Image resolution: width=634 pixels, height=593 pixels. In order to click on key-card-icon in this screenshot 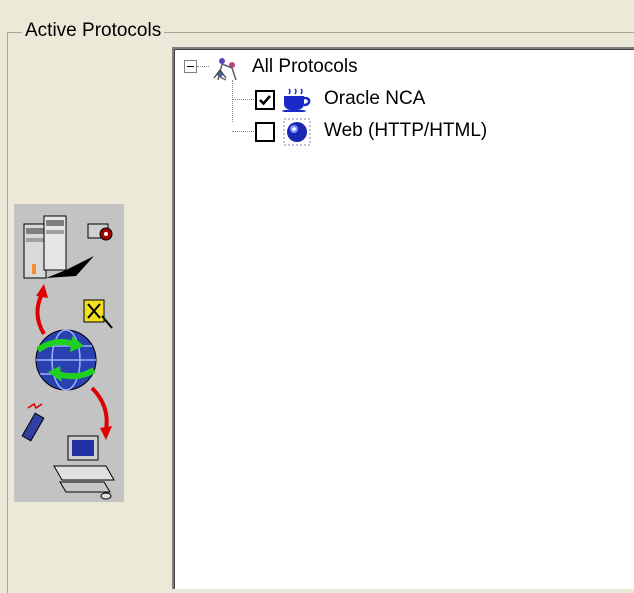, I will do `click(98, 314)`.